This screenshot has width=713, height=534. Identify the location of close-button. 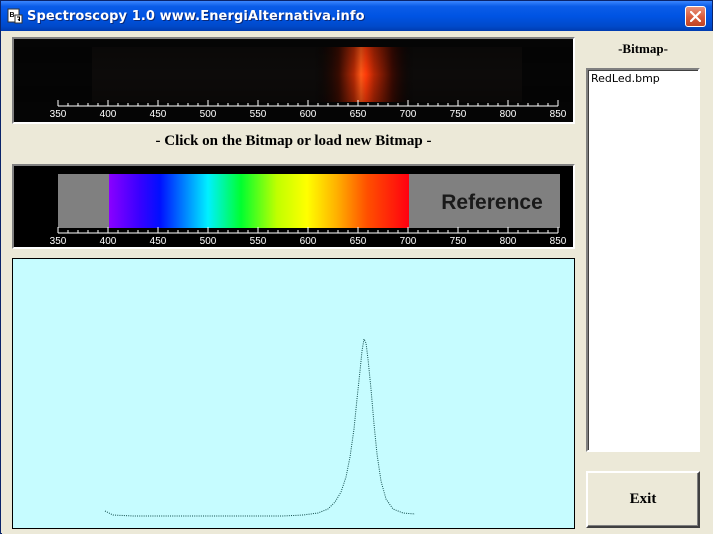
(695, 16).